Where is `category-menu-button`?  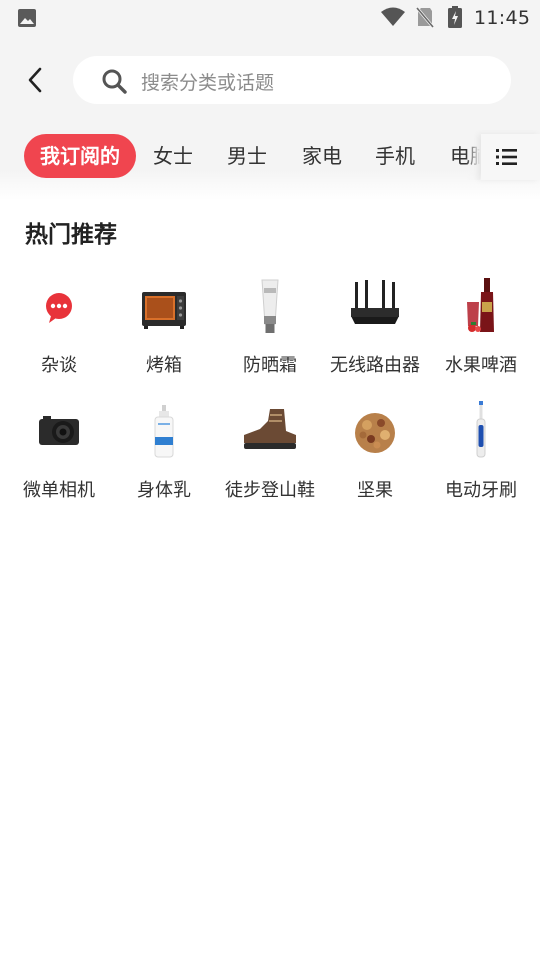
category-menu-button is located at coordinates (510, 157).